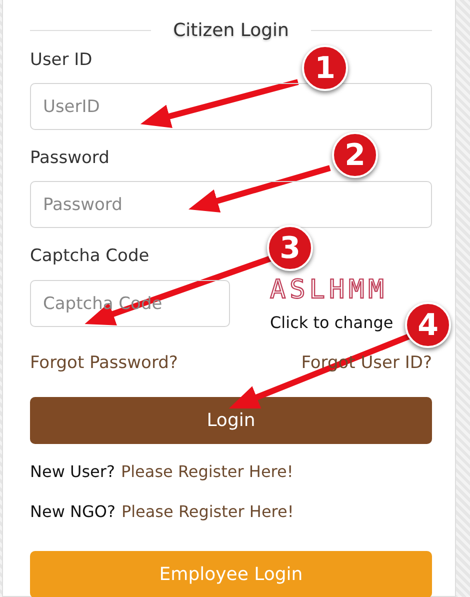 This screenshot has height=597, width=470. Describe the element at coordinates (70, 158) in the screenshot. I see `field-label: Password` at that location.